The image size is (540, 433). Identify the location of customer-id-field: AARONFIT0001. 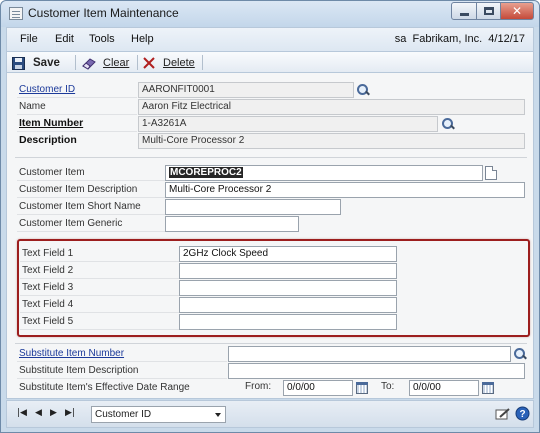
(246, 90).